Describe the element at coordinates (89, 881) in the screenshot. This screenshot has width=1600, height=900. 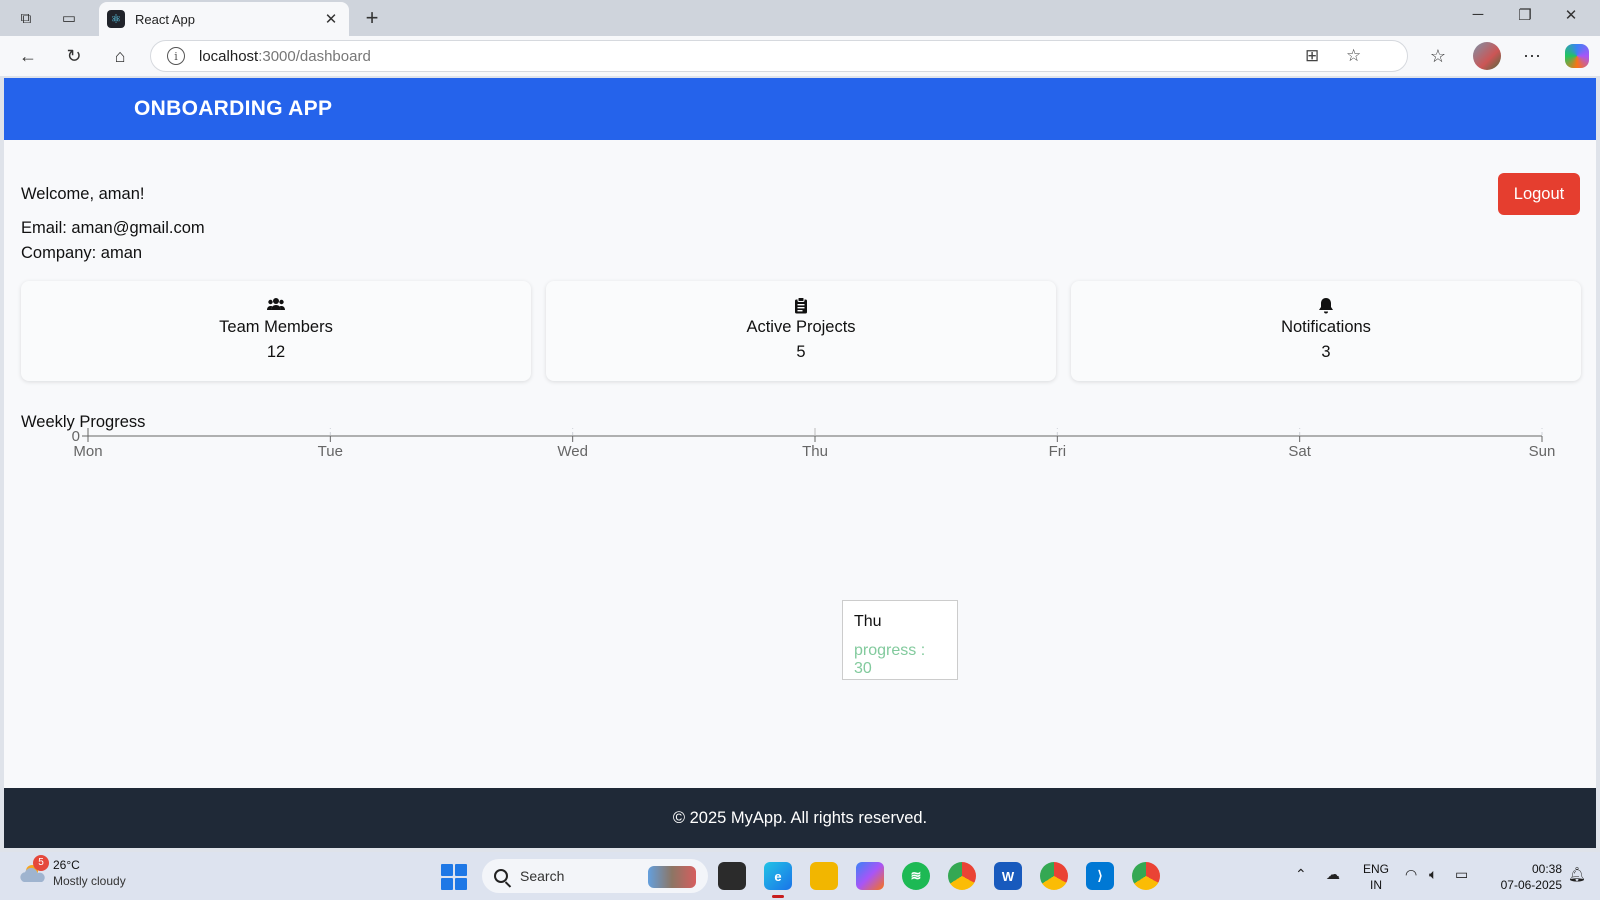
I see `weather-condition: Mostly cloudy` at that location.